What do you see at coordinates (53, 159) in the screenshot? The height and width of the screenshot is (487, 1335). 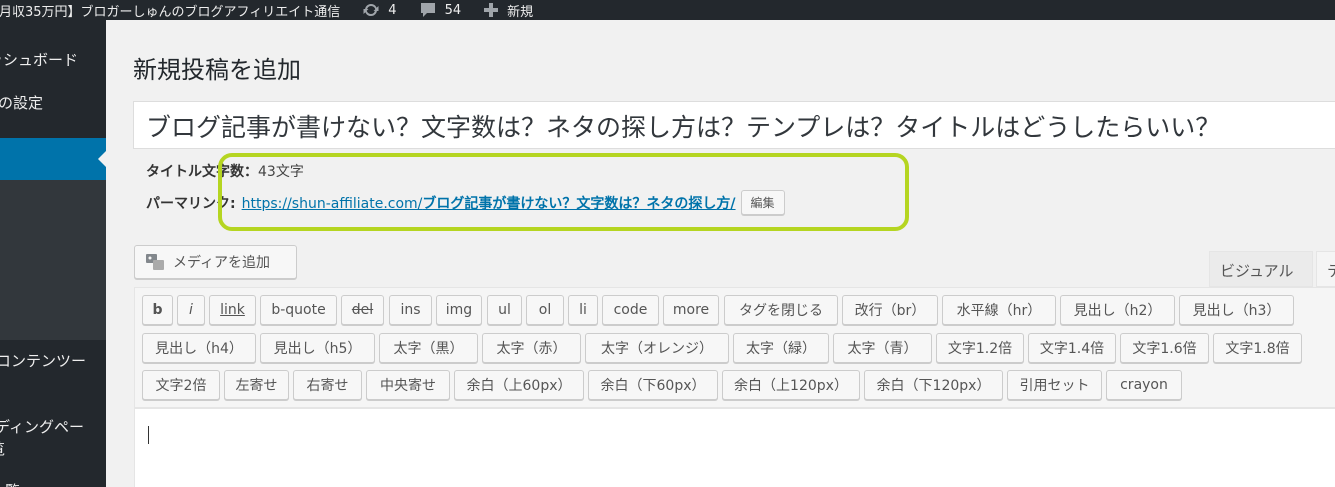 I see `sidebar-item-posts` at bounding box center [53, 159].